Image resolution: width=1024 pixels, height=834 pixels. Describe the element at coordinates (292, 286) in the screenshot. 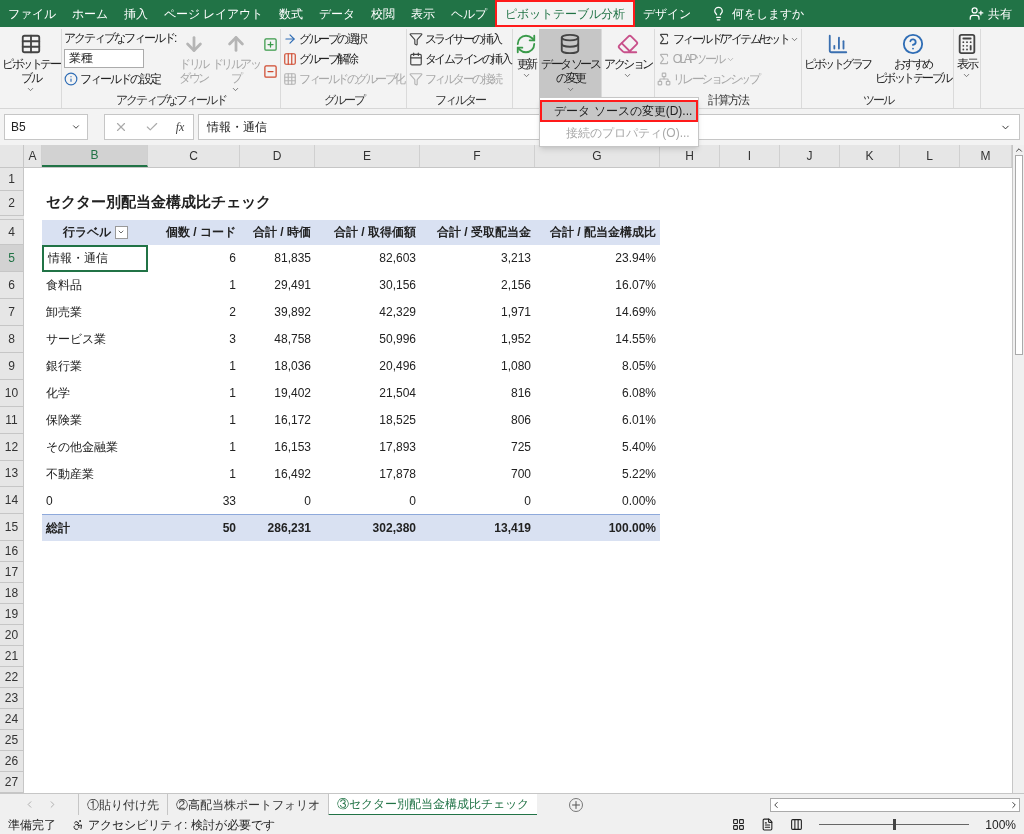

I see `table-cell-text: 29,491` at that location.